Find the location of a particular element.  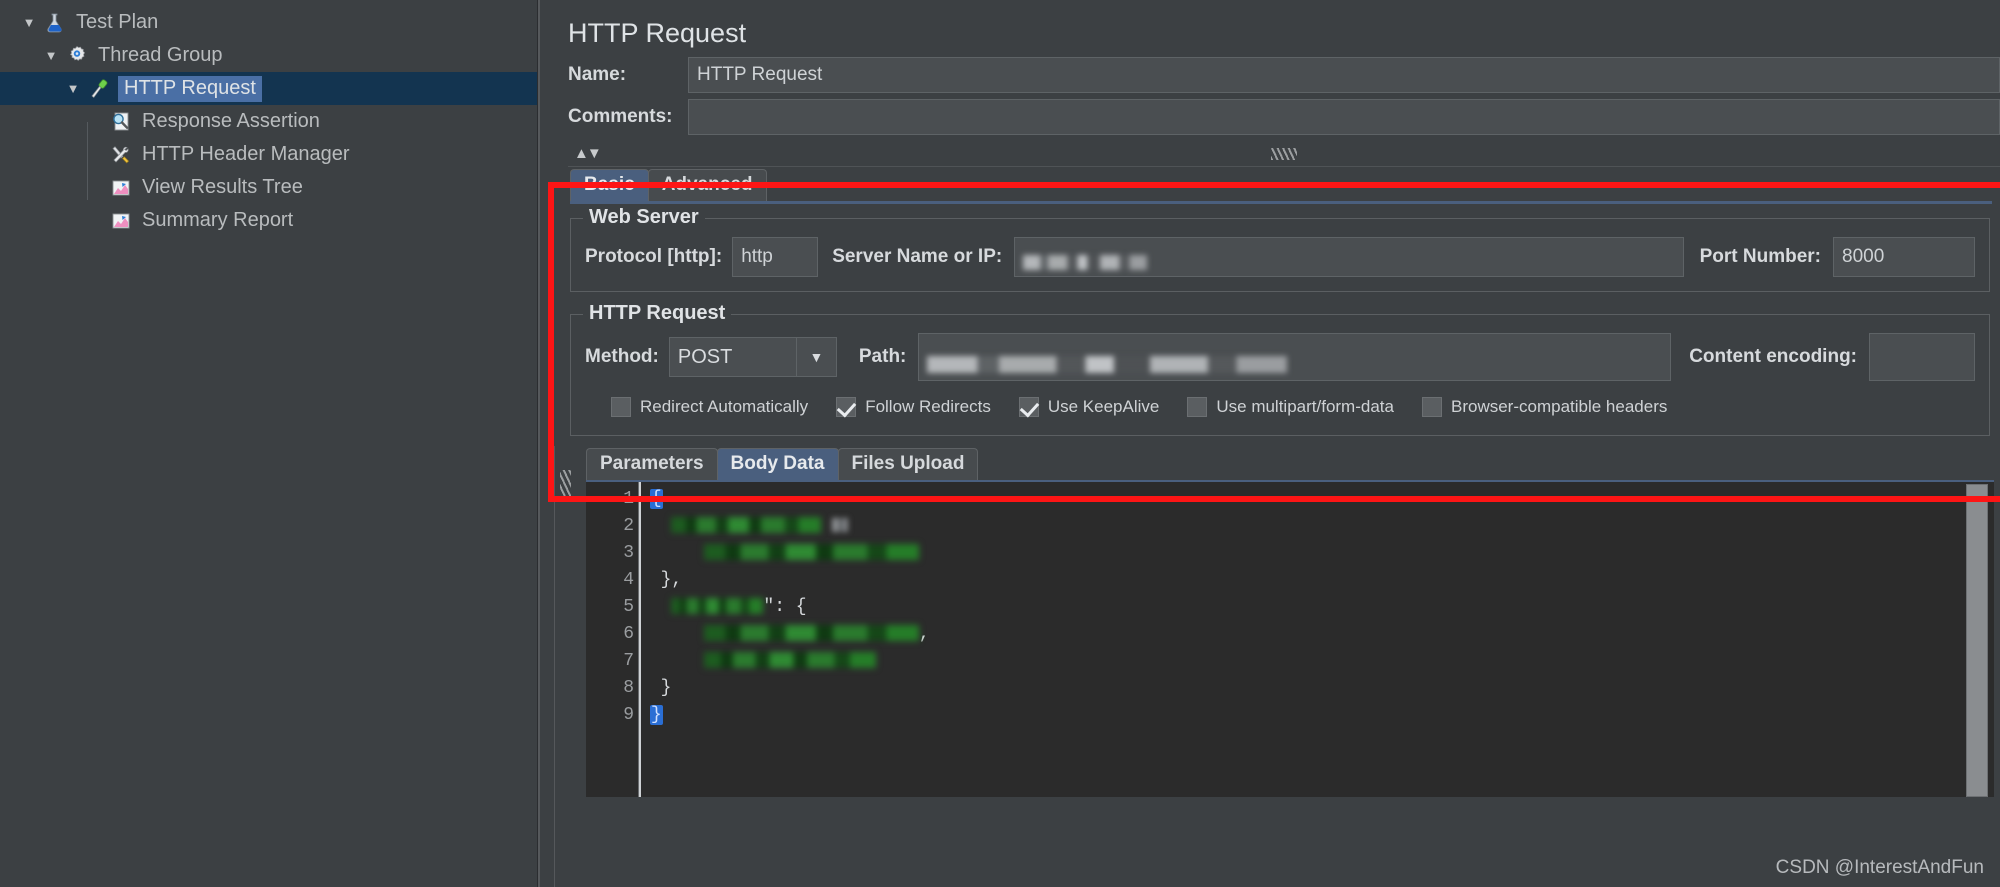

checkbox-label: Browser-compatible headers is located at coordinates (1559, 406).